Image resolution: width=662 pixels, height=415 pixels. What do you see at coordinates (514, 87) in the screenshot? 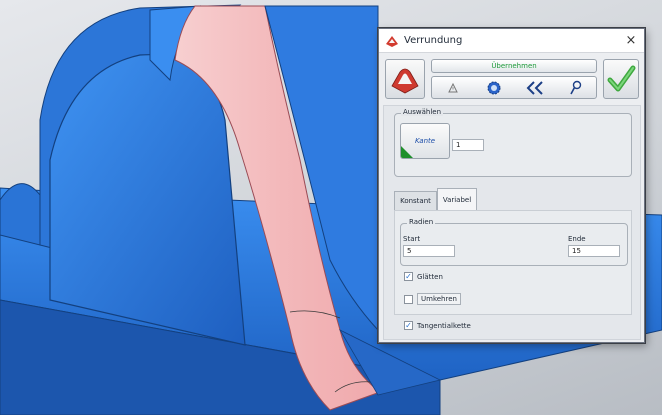
I see `toolbar-icon-row` at bounding box center [514, 87].